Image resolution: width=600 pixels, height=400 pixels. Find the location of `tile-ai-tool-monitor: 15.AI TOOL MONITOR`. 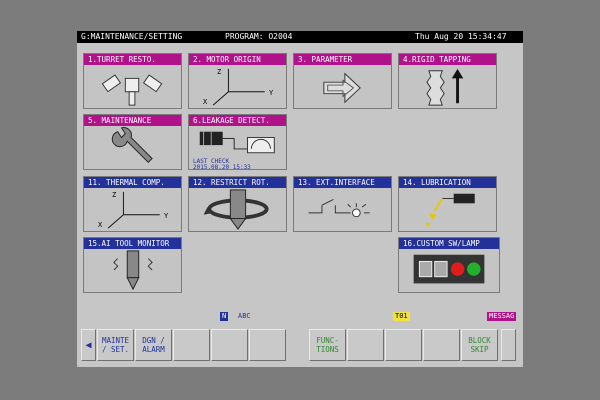

tile-ai-tool-monitor: 15.AI TOOL MONITOR is located at coordinates (132, 265).